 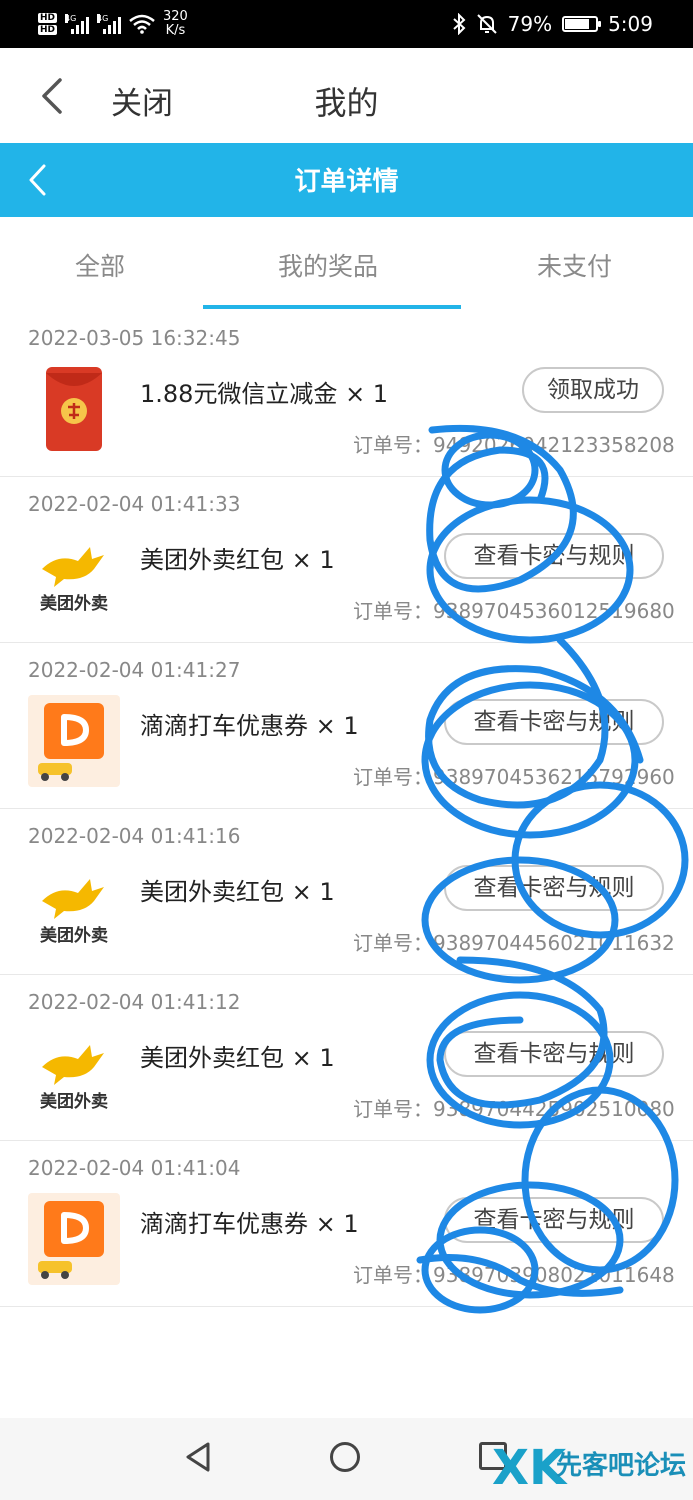 What do you see at coordinates (514, 1275) in the screenshot?
I see `order-number: 订单号：9389703908021011648` at bounding box center [514, 1275].